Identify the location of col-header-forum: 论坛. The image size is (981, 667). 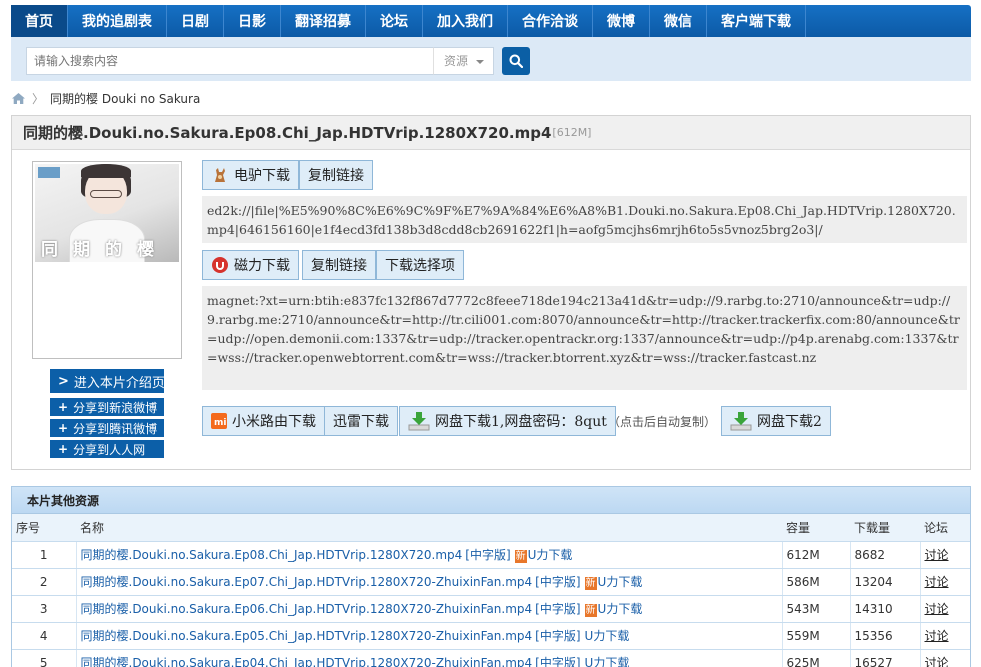
(945, 528).